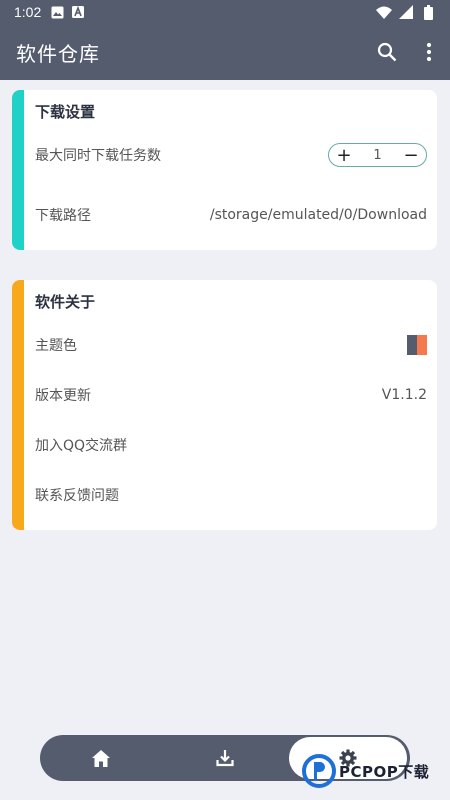 The width and height of the screenshot is (450, 800). I want to click on status-bar: 1:02, so click(225, 12).